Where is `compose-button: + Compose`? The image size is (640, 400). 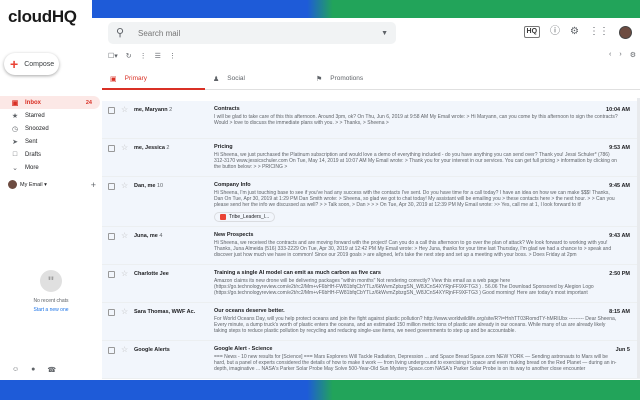 compose-button: + Compose is located at coordinates (31, 64).